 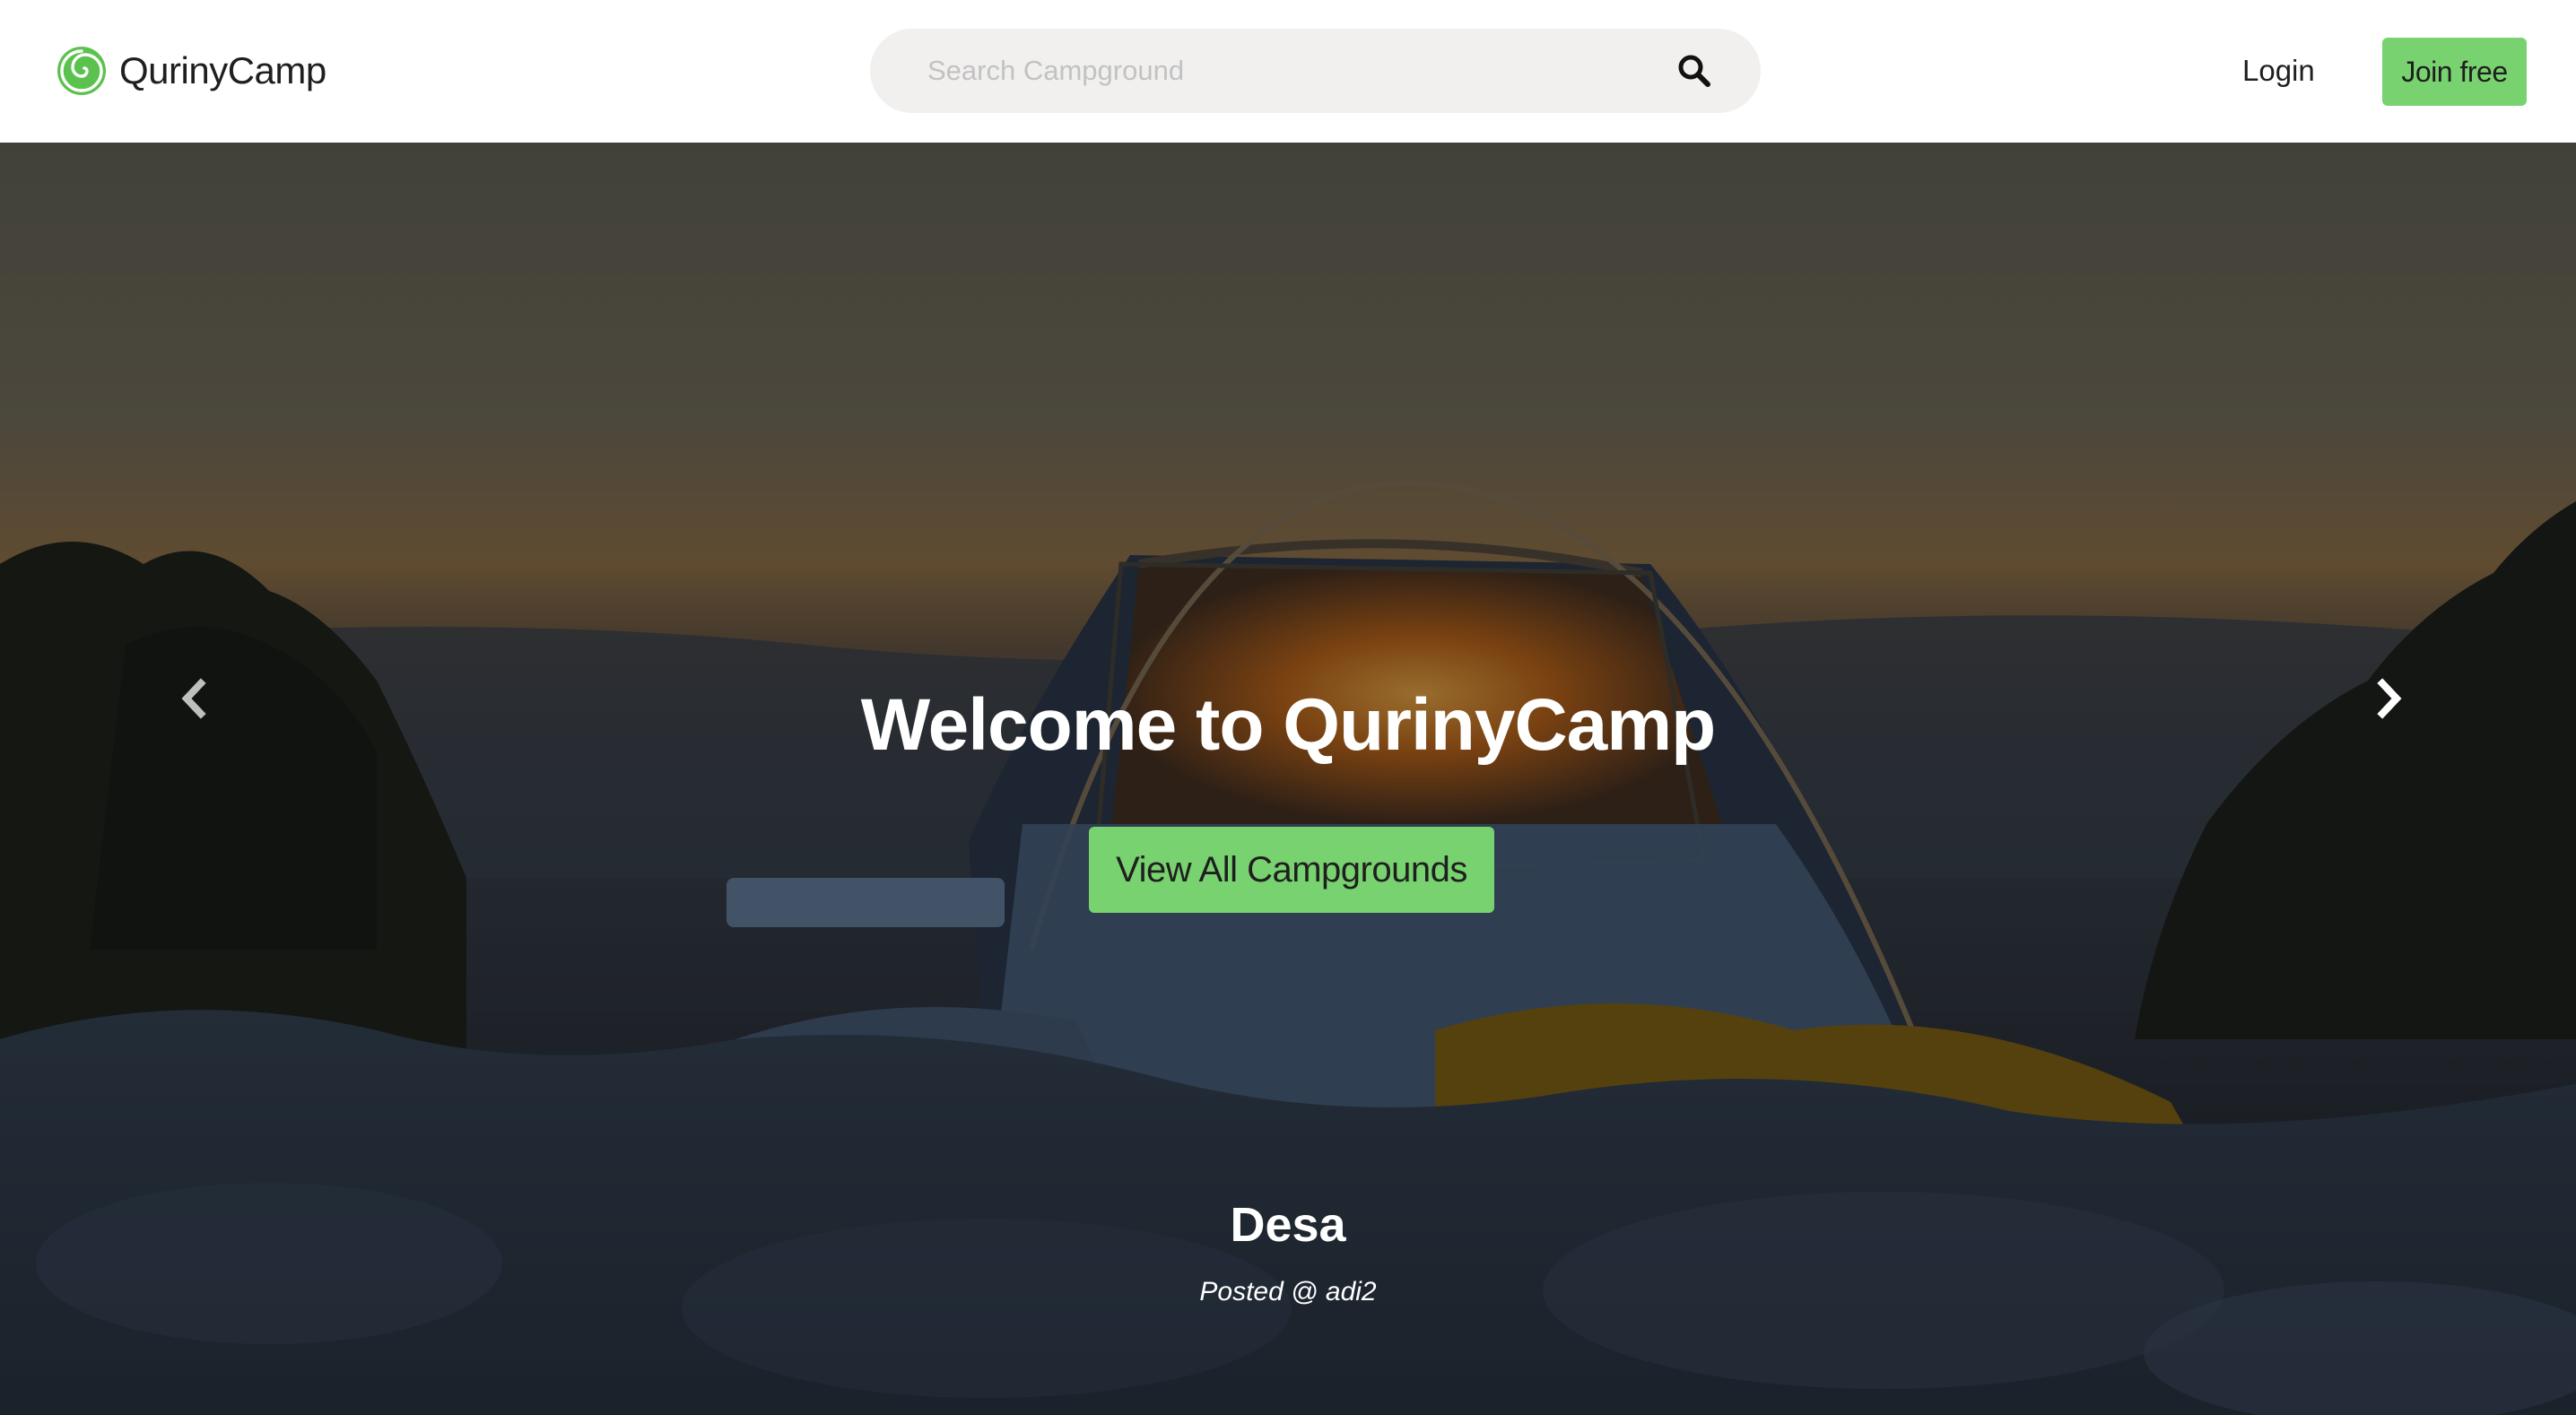 I want to click on brand-link: QurinyCamp, so click(x=191, y=71).